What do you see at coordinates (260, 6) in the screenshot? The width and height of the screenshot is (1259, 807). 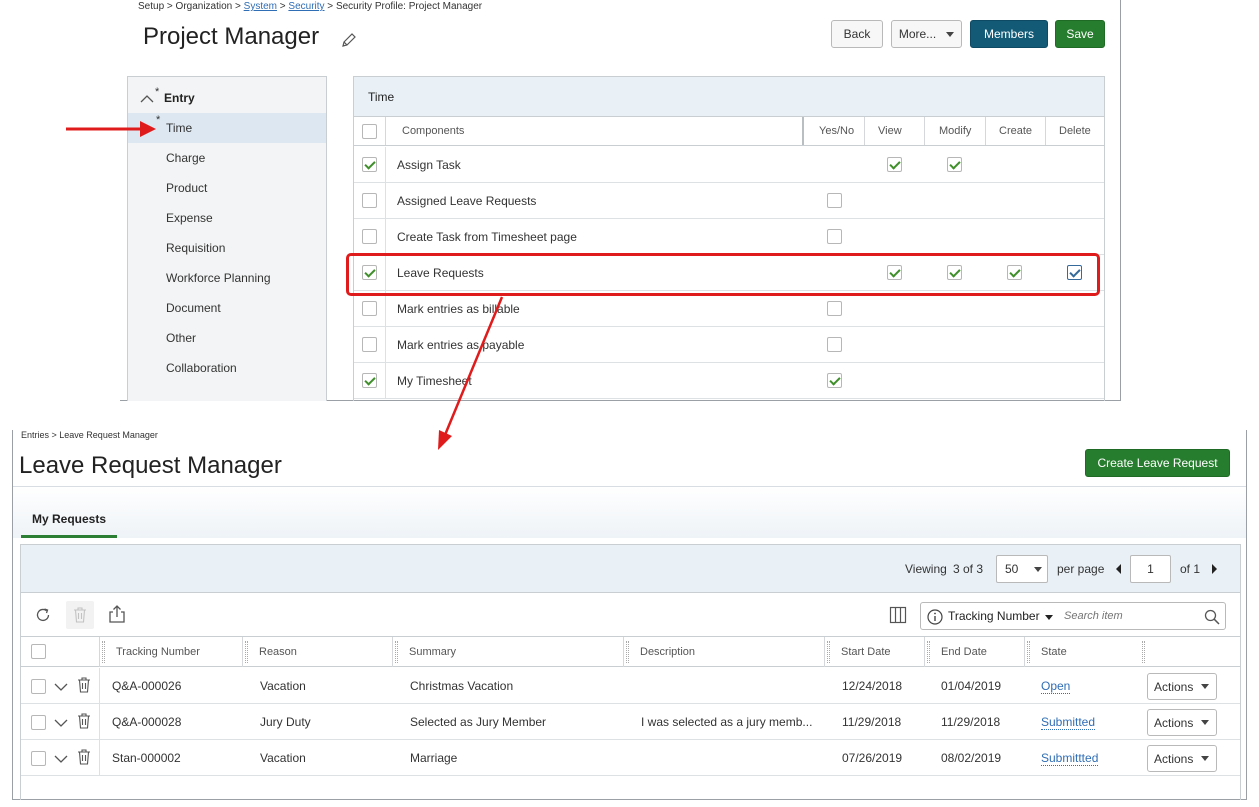 I see `breadcrumb-system-link: System` at bounding box center [260, 6].